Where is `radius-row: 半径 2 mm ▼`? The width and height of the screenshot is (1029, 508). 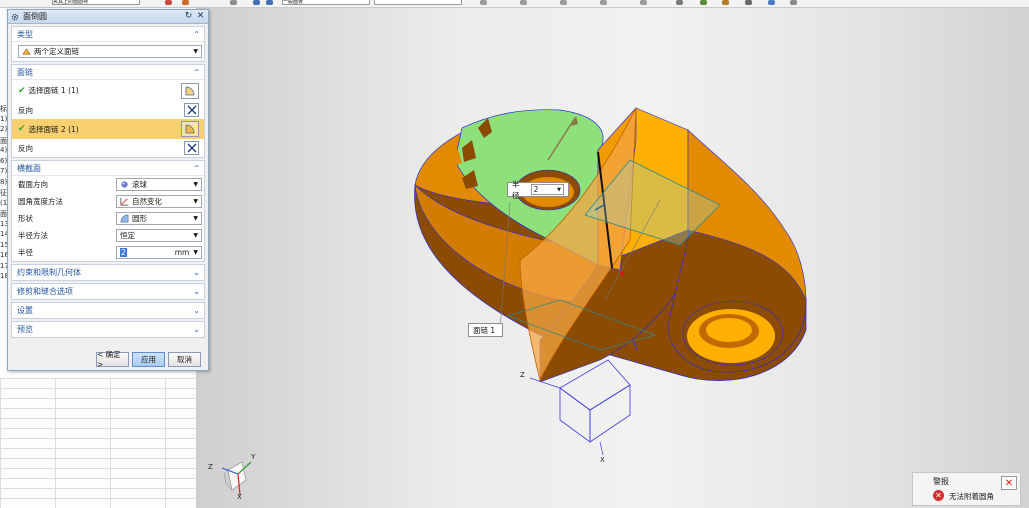
radius-row: 半径 2 mm ▼ is located at coordinates (108, 252).